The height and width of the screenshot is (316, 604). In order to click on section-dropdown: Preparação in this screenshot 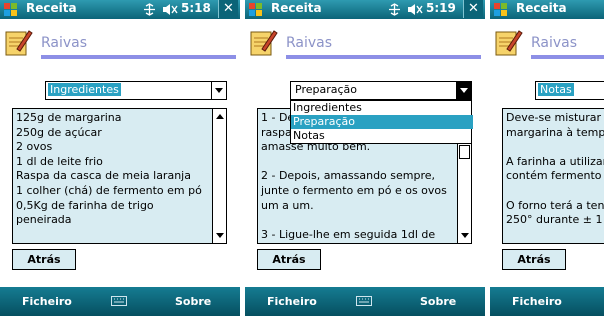, I will do `click(381, 90)`.